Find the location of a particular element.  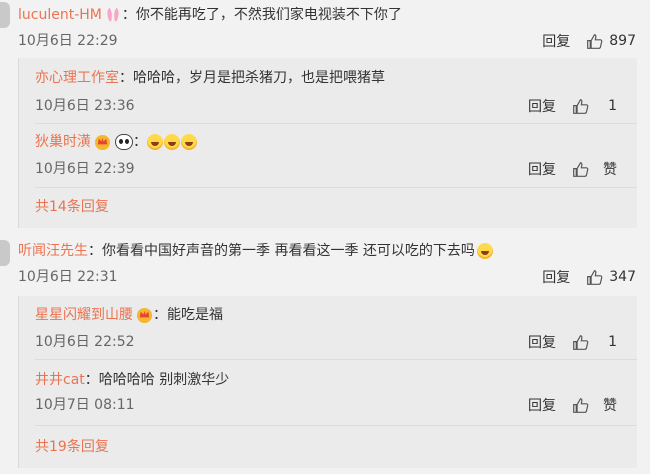

reply-main-line: 星星闪耀到山腰 ：能吃是福 is located at coordinates (129, 315).